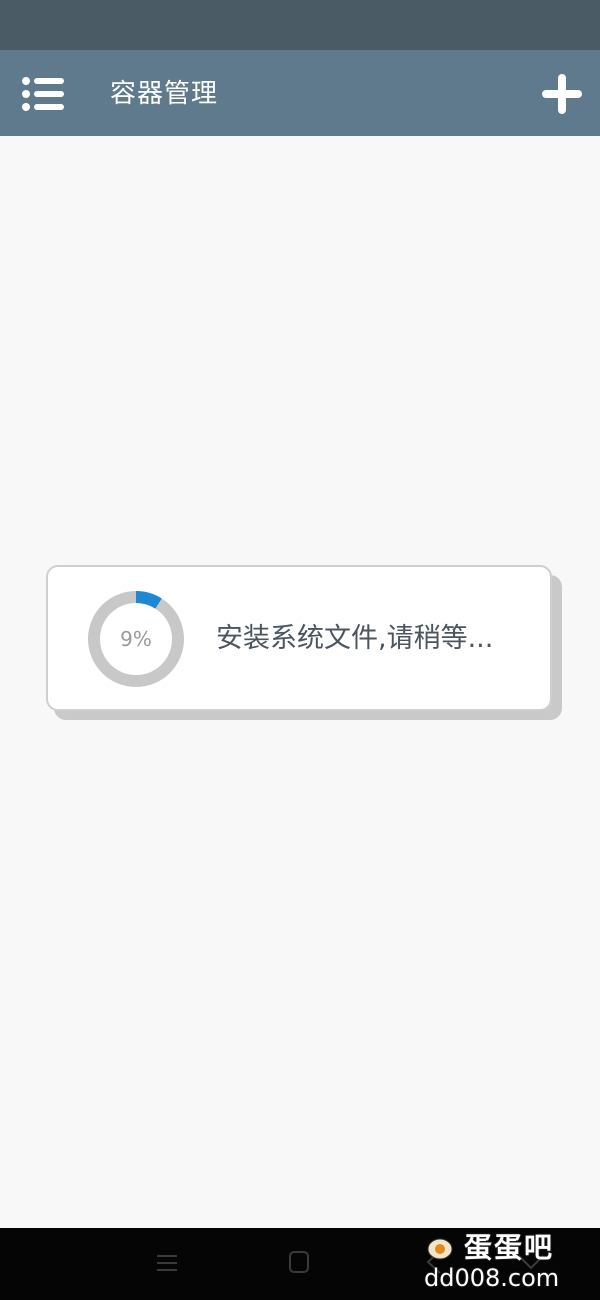  I want to click on menu-button, so click(43, 94).